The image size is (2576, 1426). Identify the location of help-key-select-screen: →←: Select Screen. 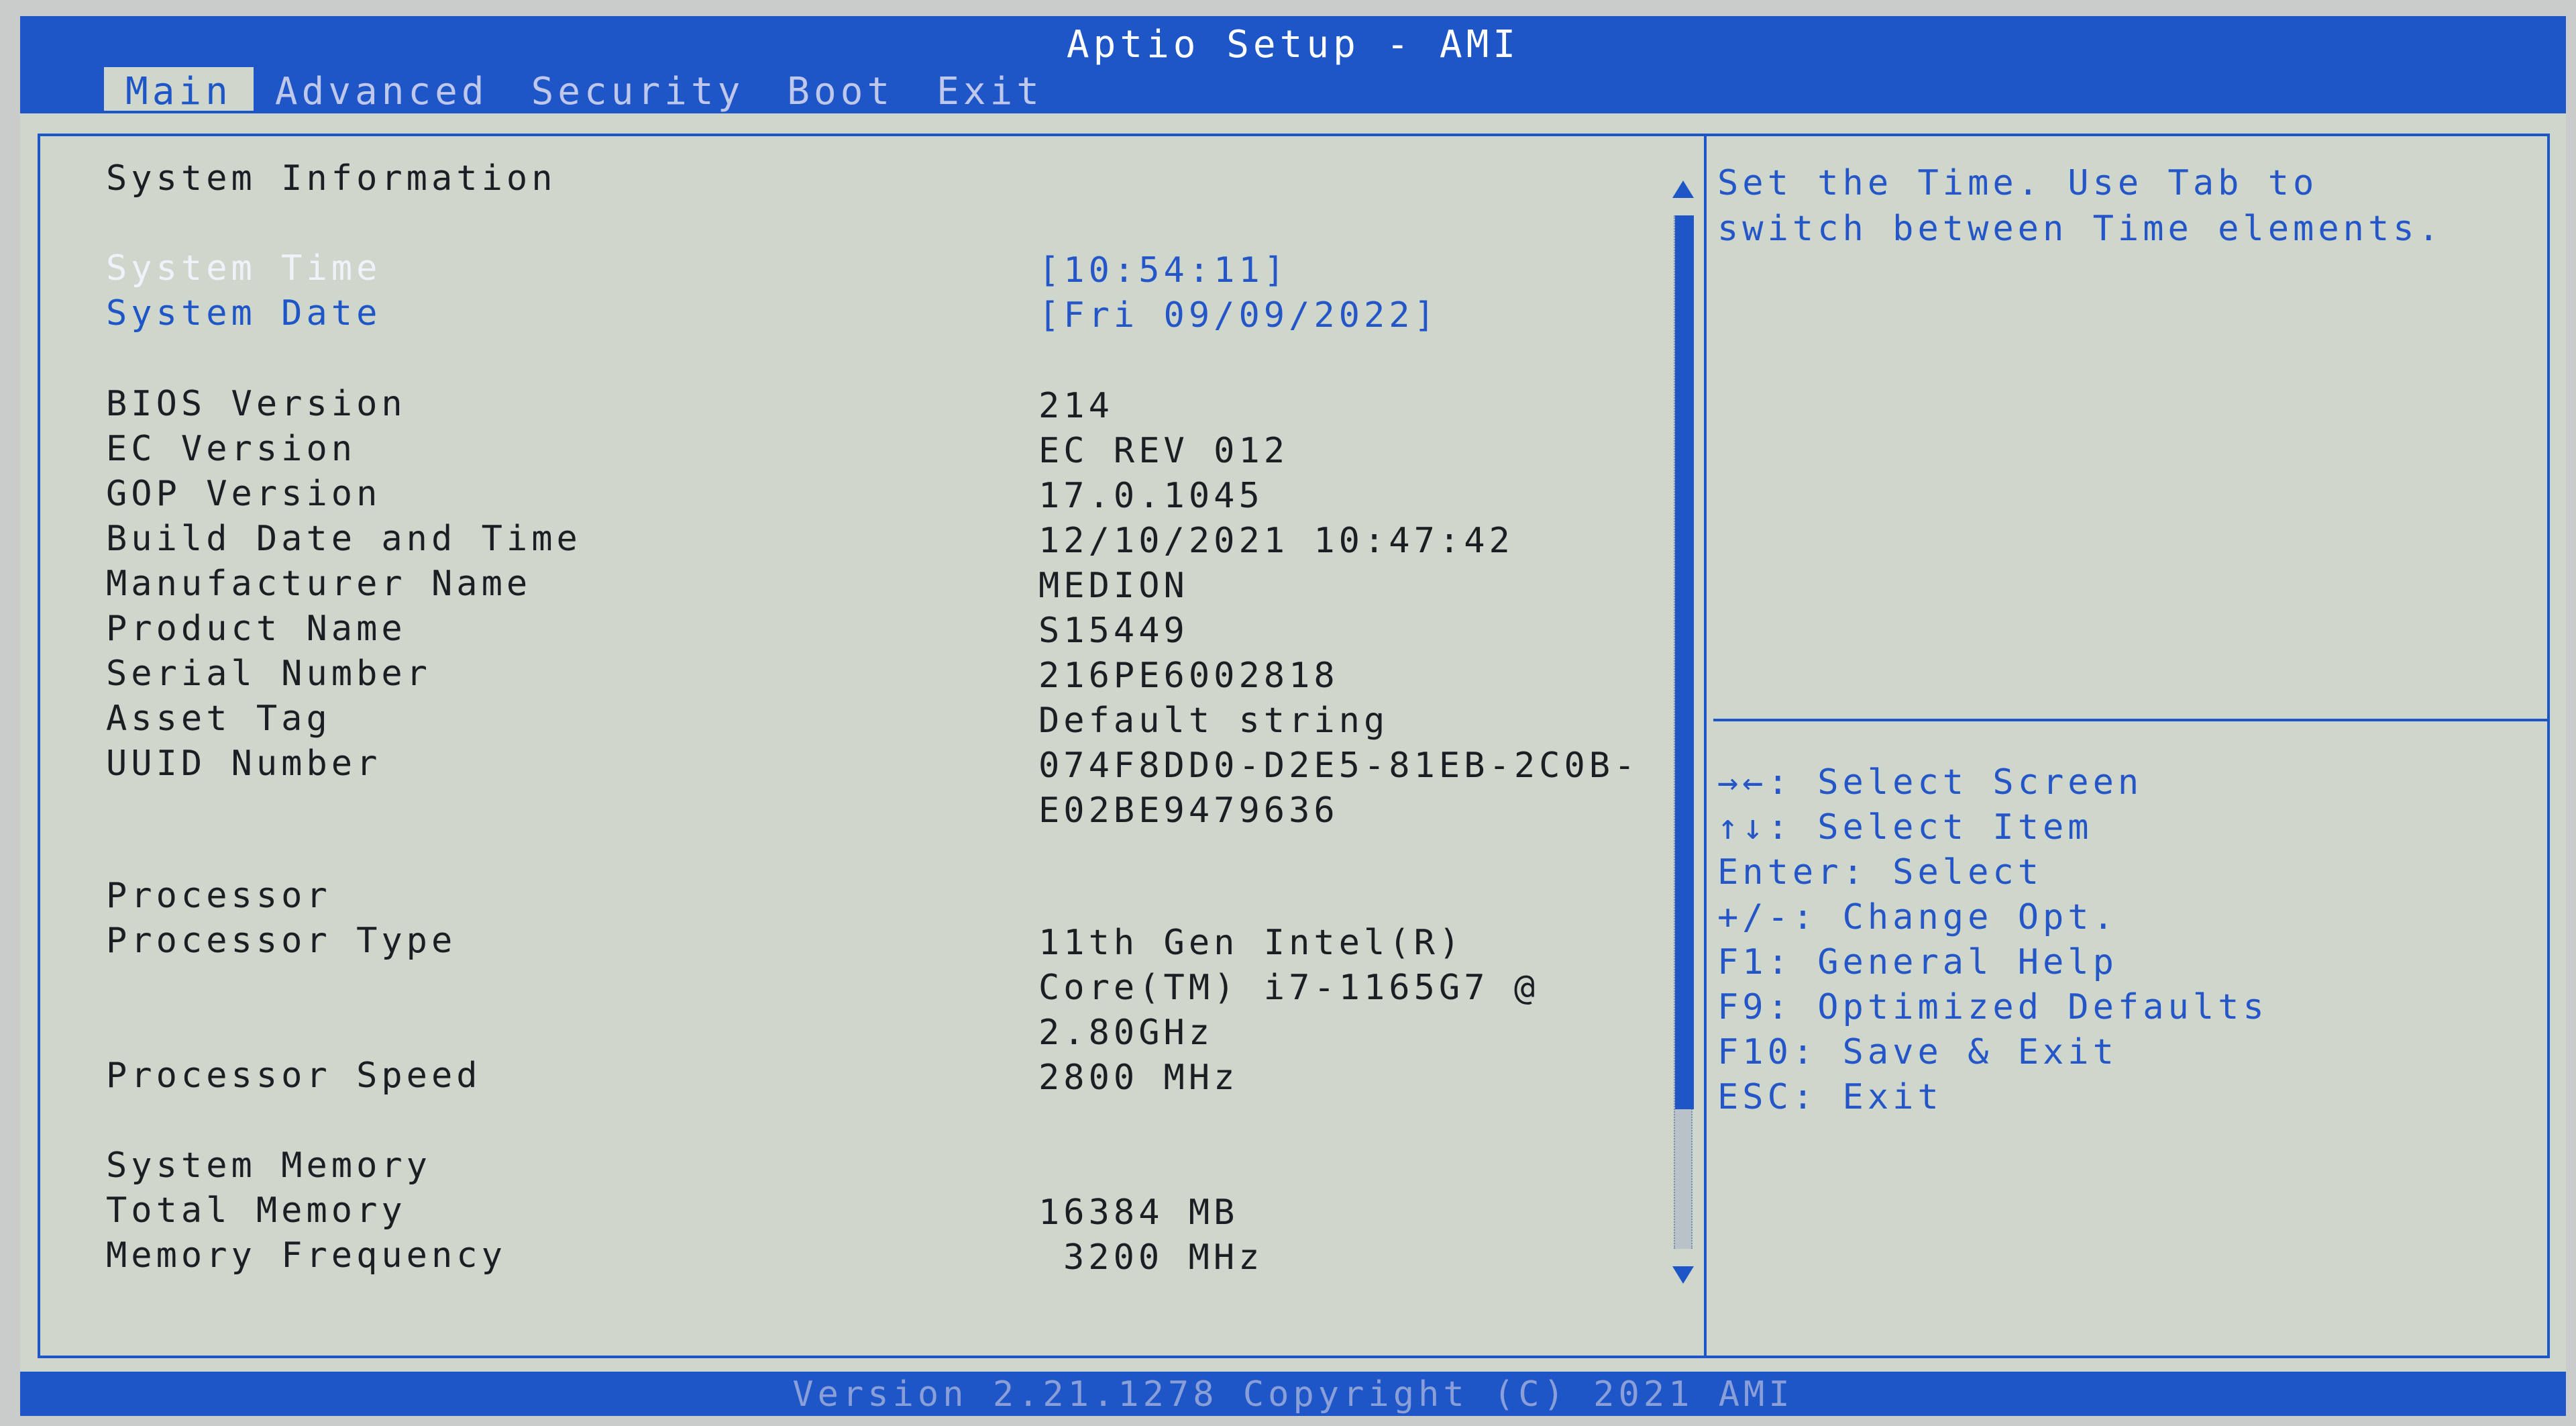
(1930, 782).